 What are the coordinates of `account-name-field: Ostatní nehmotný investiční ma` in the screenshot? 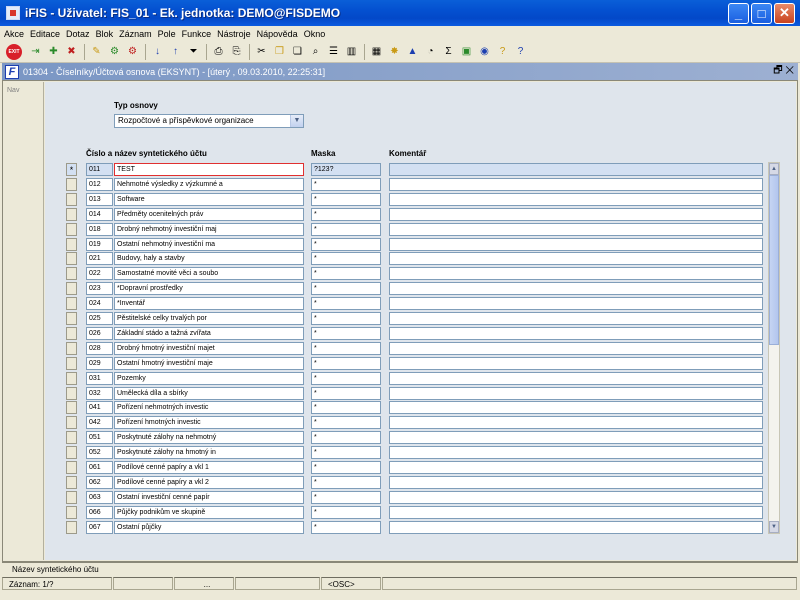 It's located at (209, 244).